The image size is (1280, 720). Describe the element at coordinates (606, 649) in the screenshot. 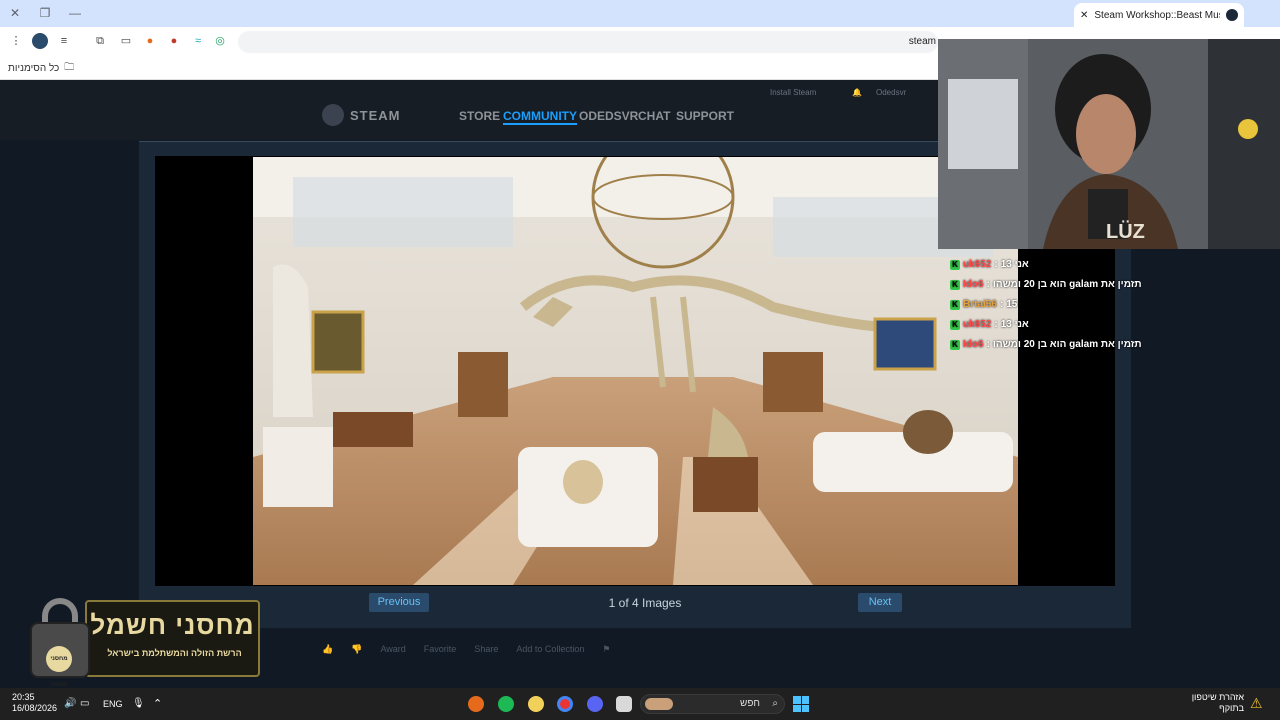

I see `flag-icon: ⚑` at that location.